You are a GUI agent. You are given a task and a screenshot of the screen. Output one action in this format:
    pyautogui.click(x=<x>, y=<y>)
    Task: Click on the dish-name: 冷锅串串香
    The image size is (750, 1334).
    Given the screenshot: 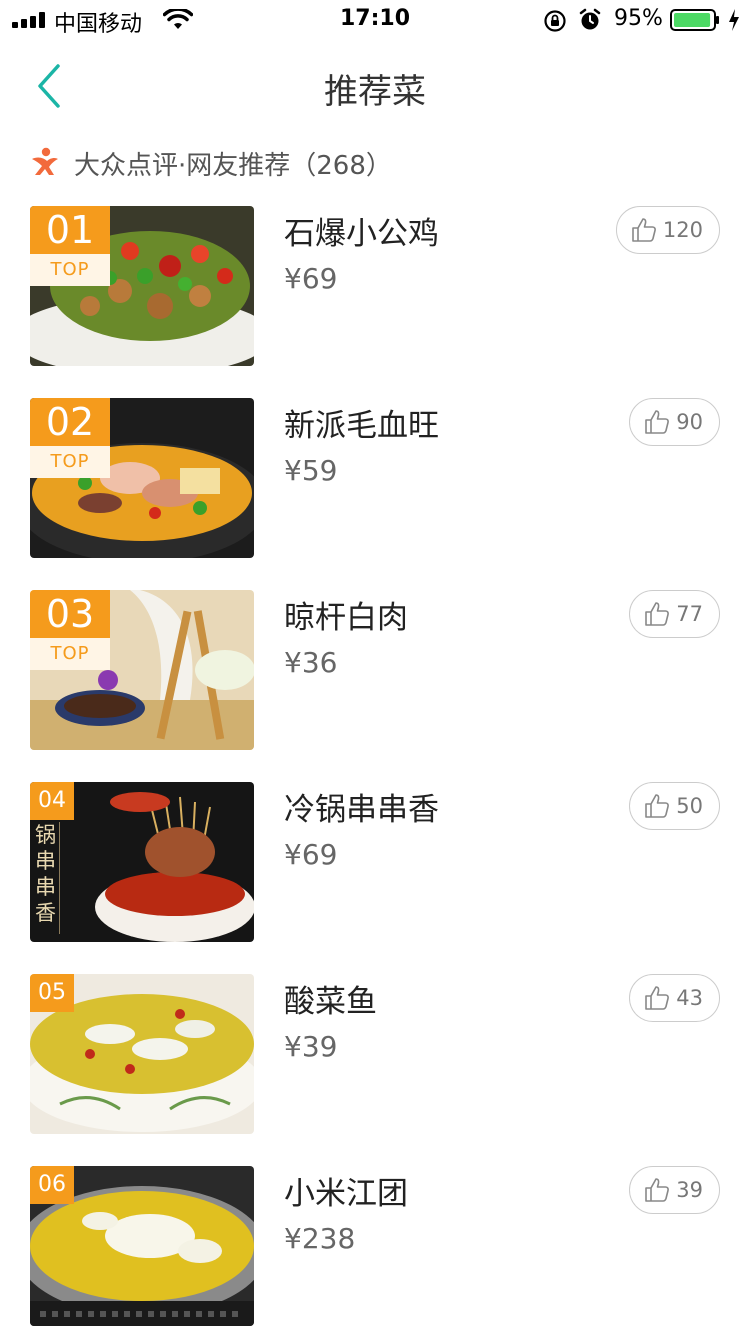 What is the action you would take?
    pyautogui.click(x=361, y=806)
    